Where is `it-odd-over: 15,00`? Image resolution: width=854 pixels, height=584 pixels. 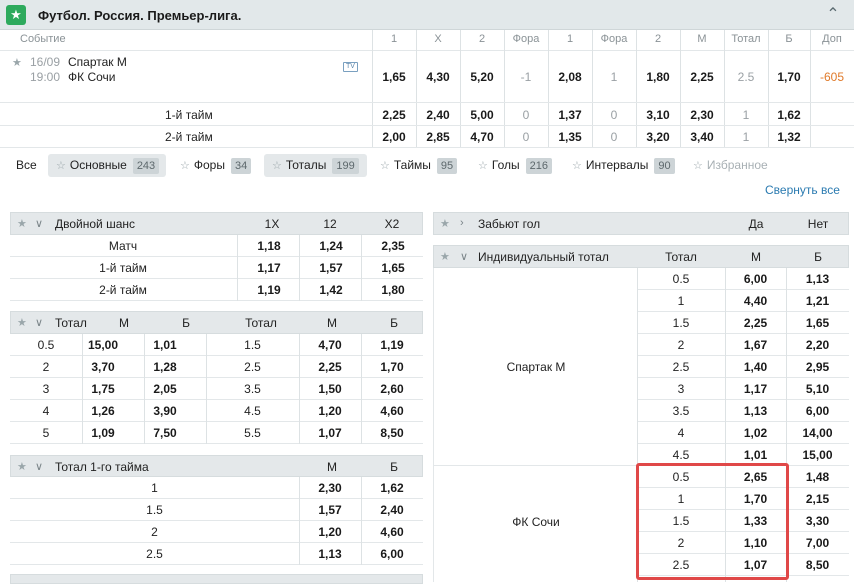 it-odd-over: 15,00 is located at coordinates (817, 455).